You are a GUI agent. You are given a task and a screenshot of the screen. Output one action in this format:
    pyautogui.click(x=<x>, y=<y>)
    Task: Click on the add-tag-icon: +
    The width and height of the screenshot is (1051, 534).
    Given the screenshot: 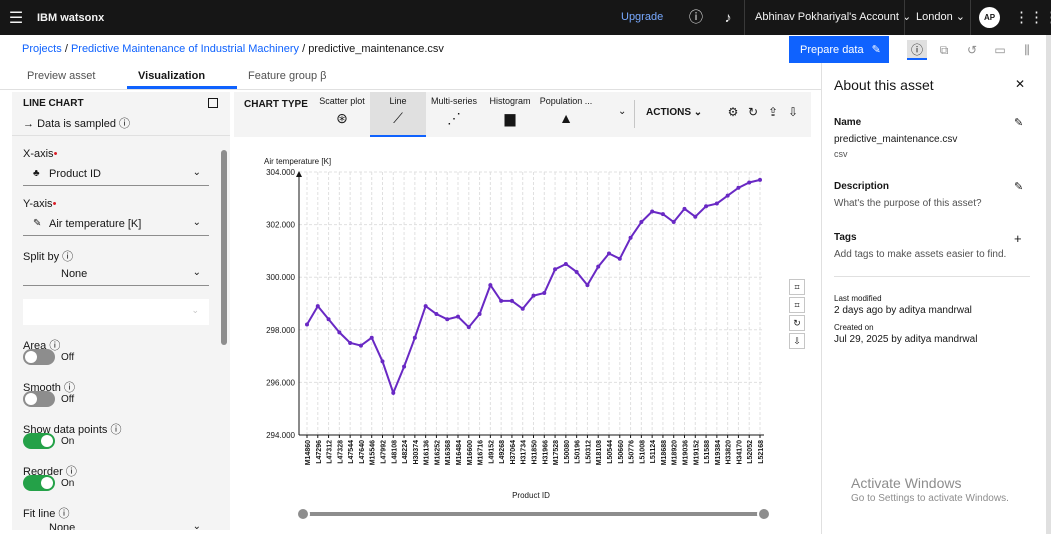 What is the action you would take?
    pyautogui.click(x=1018, y=238)
    